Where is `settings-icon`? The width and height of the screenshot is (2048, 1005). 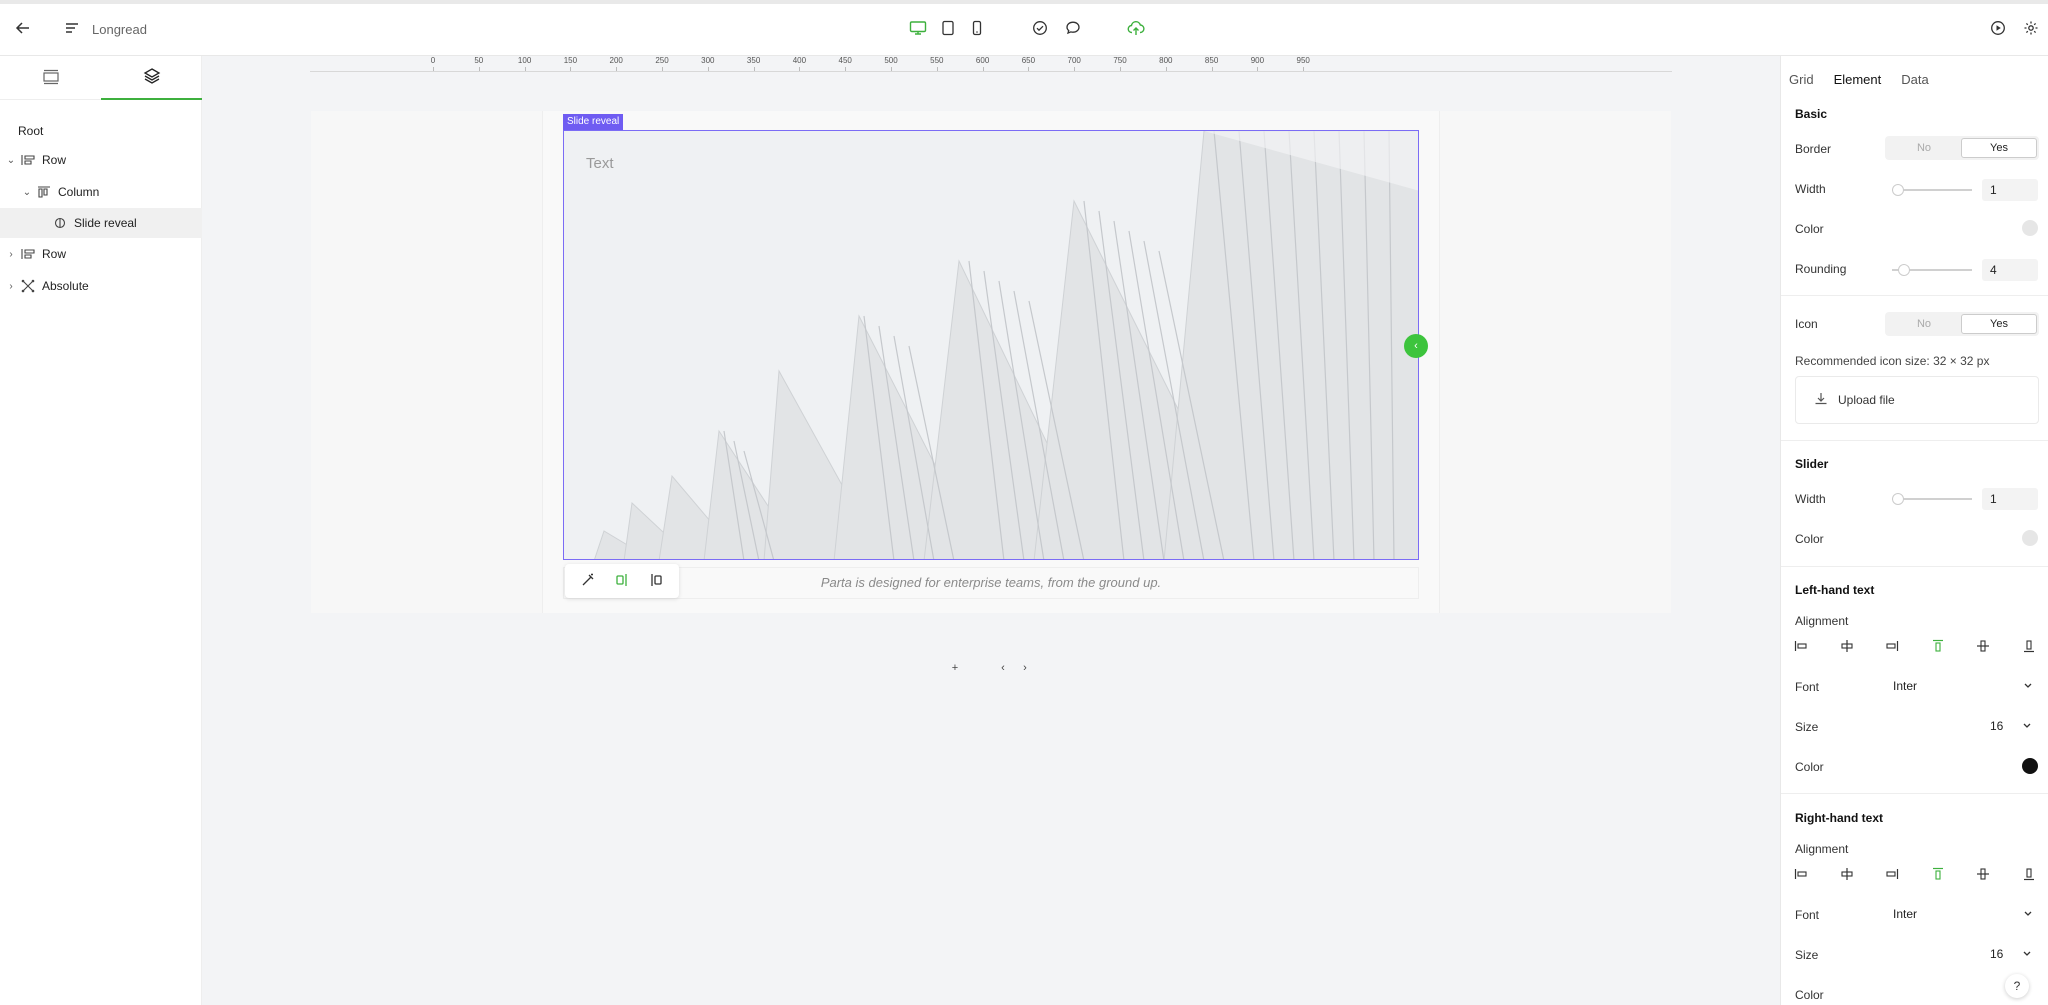
settings-icon is located at coordinates (2031, 28).